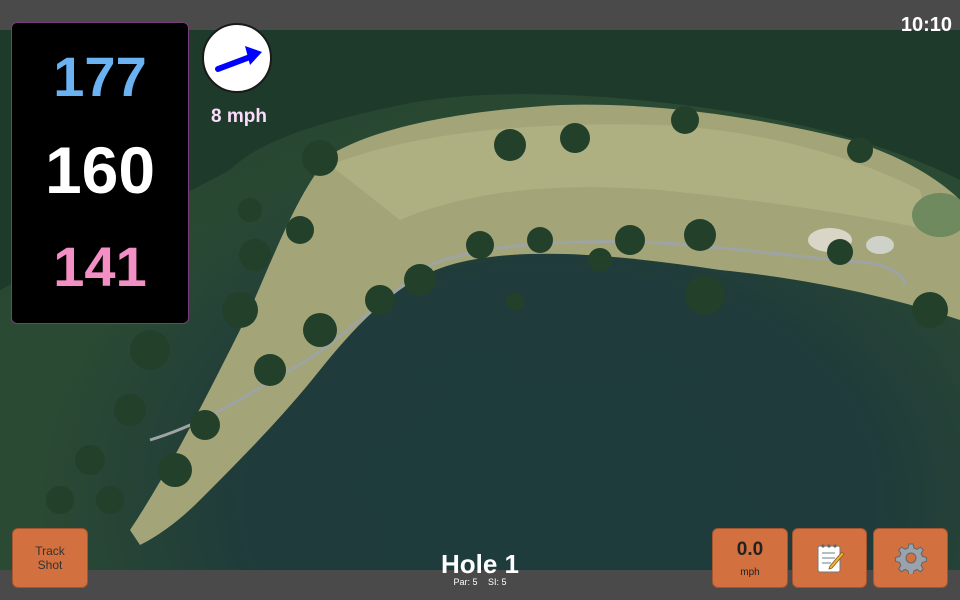 The width and height of the screenshot is (960, 600). What do you see at coordinates (465, 582) in the screenshot?
I see `hole-par: Par: 5` at bounding box center [465, 582].